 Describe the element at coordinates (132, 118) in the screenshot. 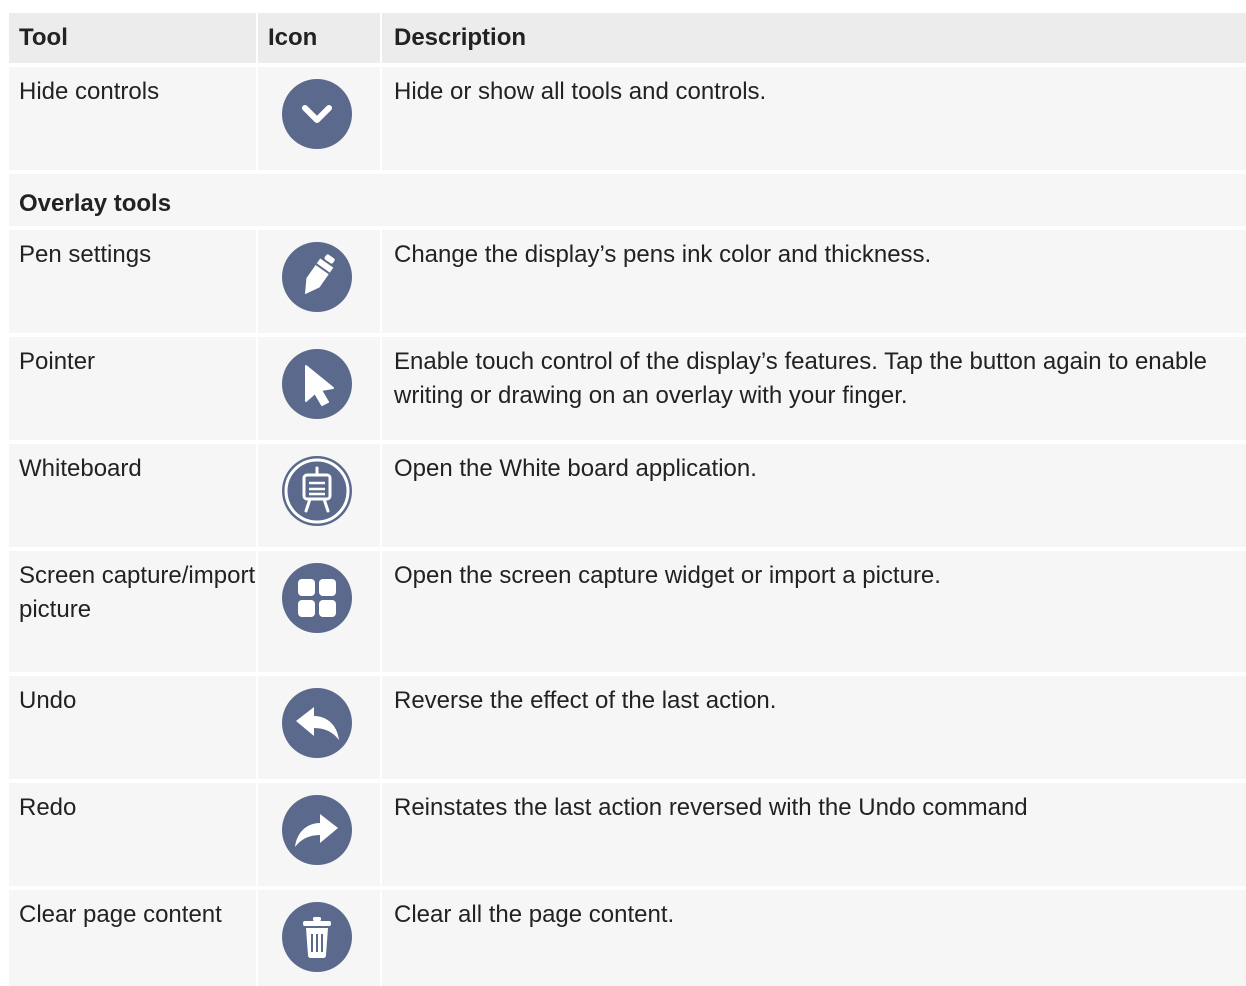

I see `tool-name-hide-controls: Hide controls` at that location.